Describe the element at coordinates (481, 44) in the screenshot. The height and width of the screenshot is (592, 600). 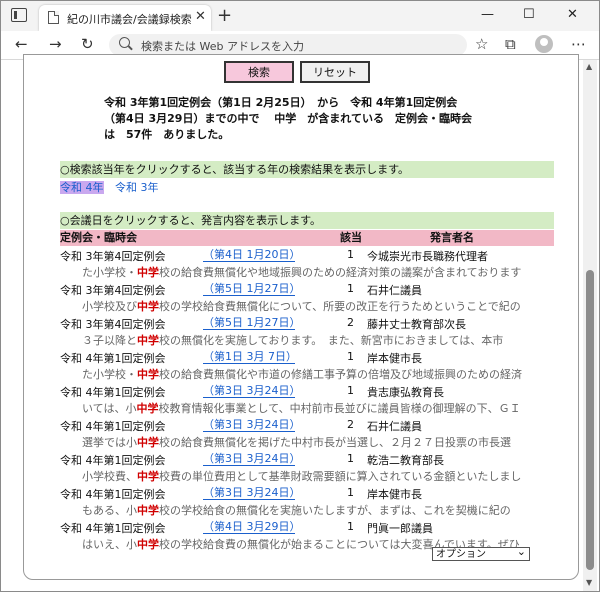
I see `favorites-star-icon: ☆` at that location.